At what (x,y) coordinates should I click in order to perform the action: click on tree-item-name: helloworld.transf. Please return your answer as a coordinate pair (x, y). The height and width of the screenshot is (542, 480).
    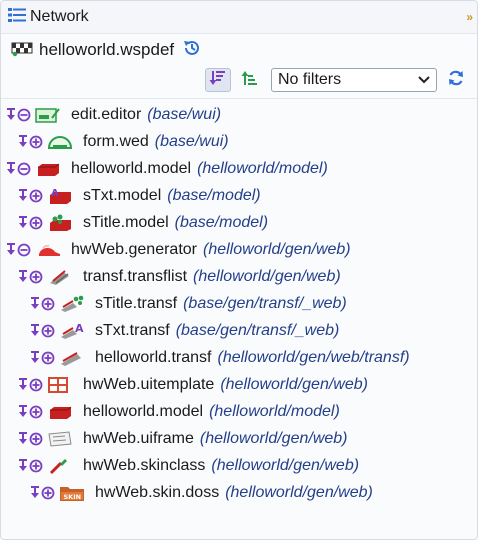
    Looking at the image, I should click on (153, 357).